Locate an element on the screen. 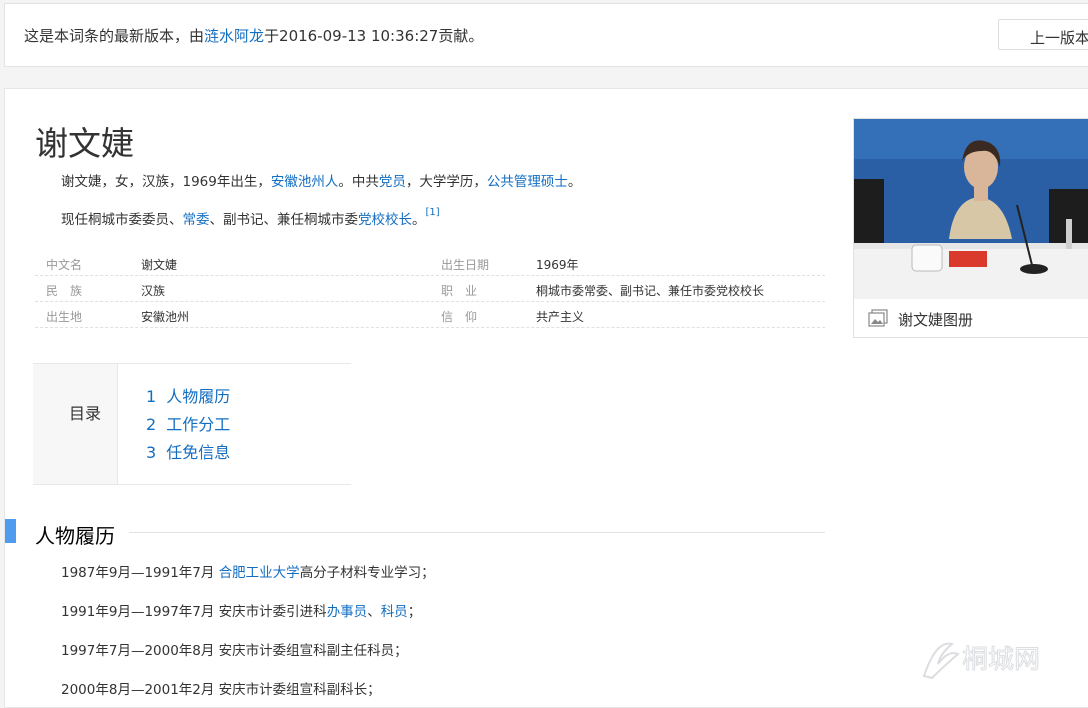  toc-label-panel: 目录 is located at coordinates (75, 424).